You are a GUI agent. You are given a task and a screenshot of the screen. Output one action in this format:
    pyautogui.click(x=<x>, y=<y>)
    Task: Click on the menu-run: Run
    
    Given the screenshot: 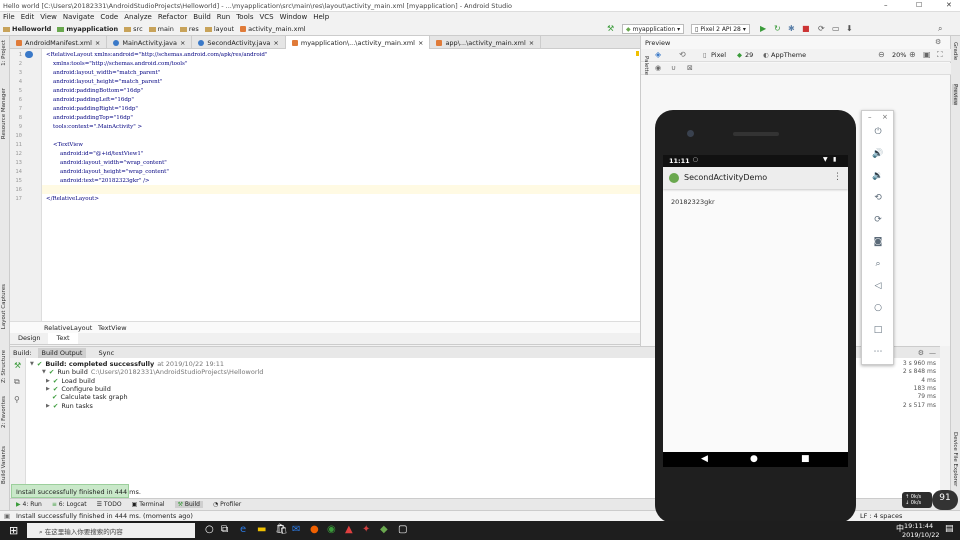 What is the action you would take?
    pyautogui.click(x=223, y=17)
    